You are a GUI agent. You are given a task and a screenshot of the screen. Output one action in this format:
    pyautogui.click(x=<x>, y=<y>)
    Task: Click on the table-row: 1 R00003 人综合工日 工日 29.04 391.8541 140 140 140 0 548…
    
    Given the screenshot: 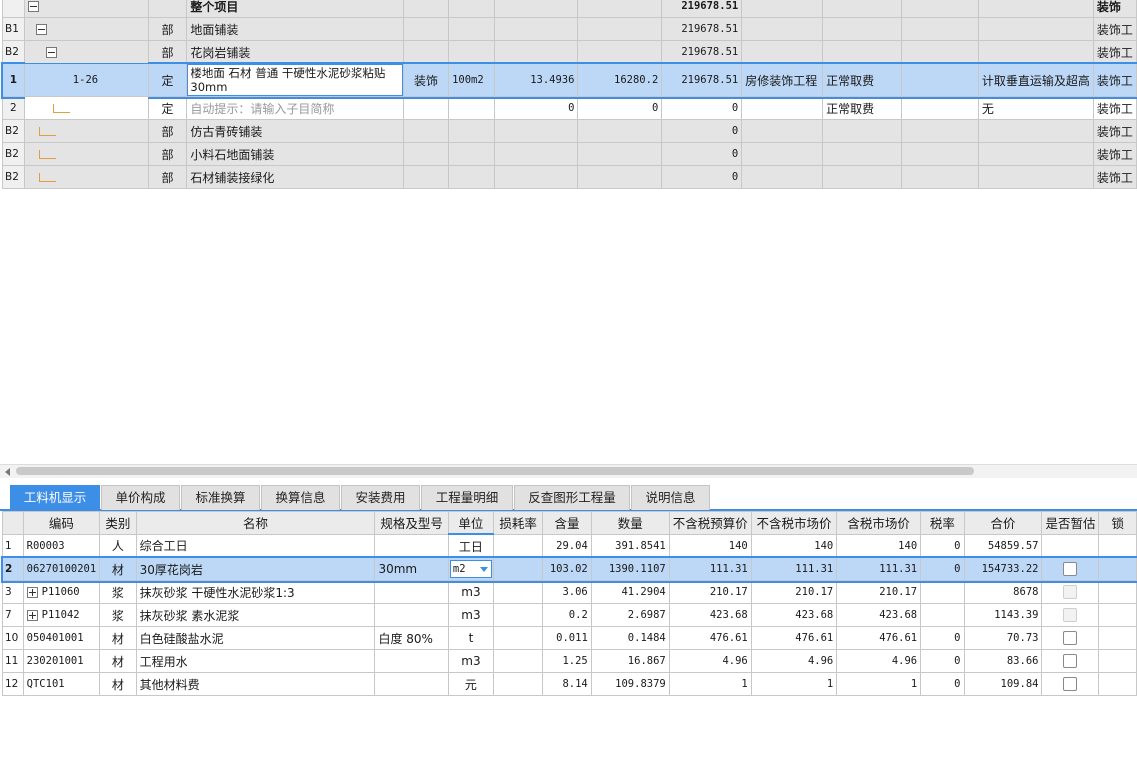 What is the action you would take?
    pyautogui.click(x=569, y=545)
    